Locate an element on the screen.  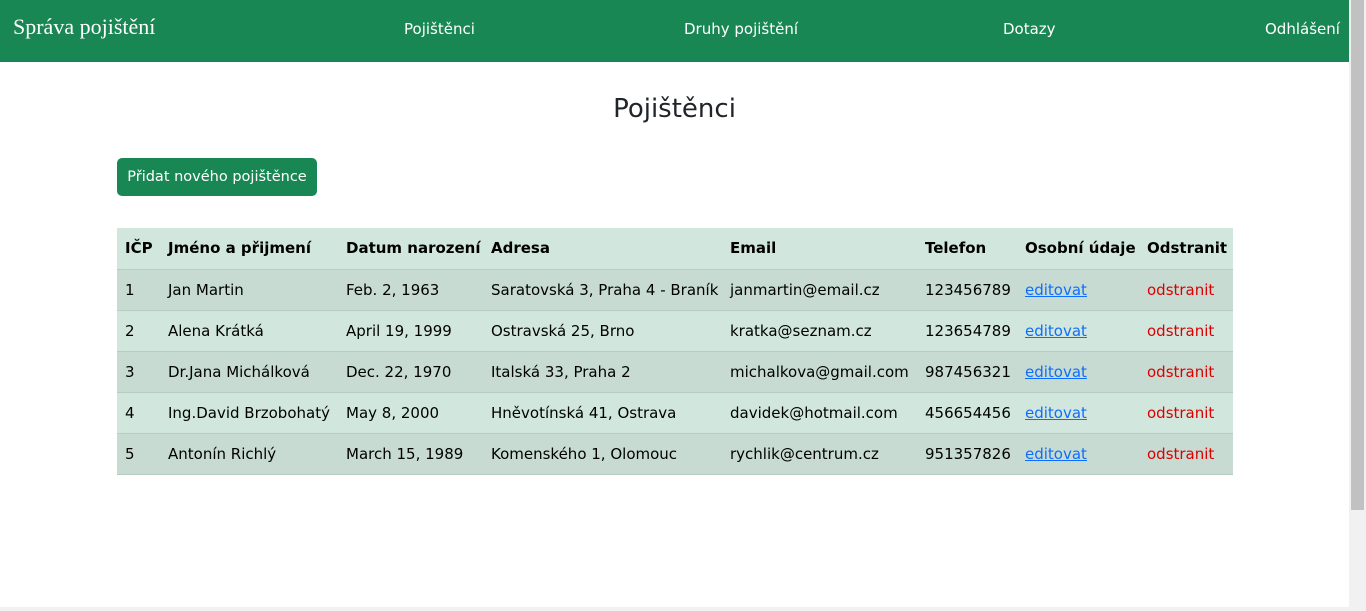
cell-email: davidek@hotmail.com is located at coordinates (819, 413).